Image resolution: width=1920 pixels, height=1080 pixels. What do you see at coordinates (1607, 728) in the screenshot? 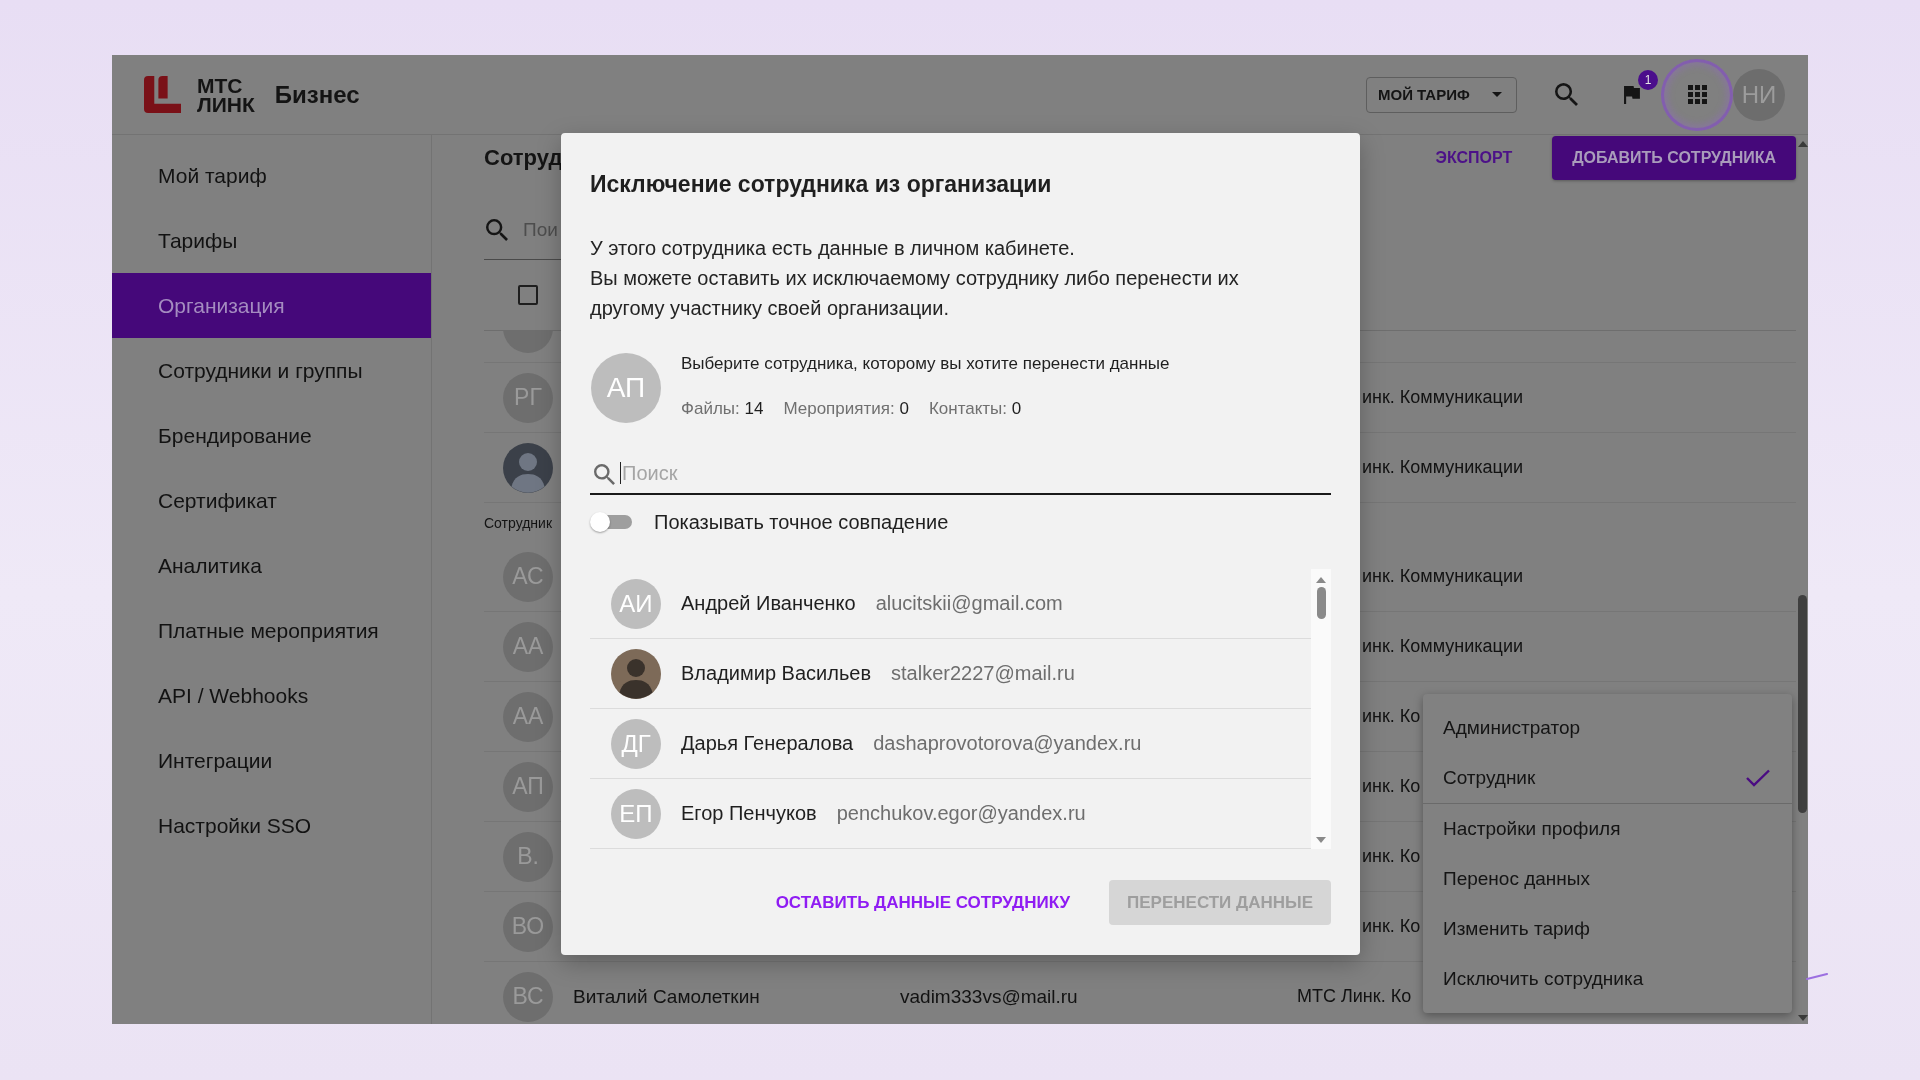
I see `menu-item: Администратор` at bounding box center [1607, 728].